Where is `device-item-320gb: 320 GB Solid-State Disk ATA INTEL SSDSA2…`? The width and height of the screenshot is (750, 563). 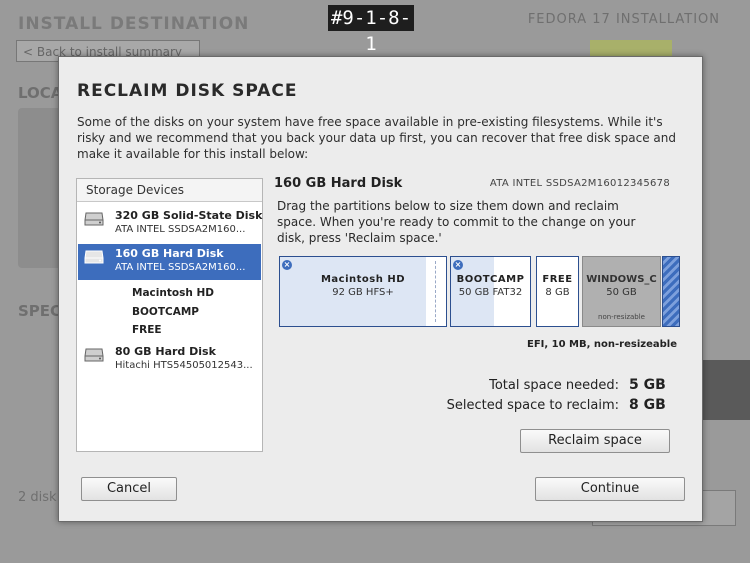 device-item-320gb: 320 GB Solid-State Disk ATA INTEL SSDSA2… is located at coordinates (170, 224).